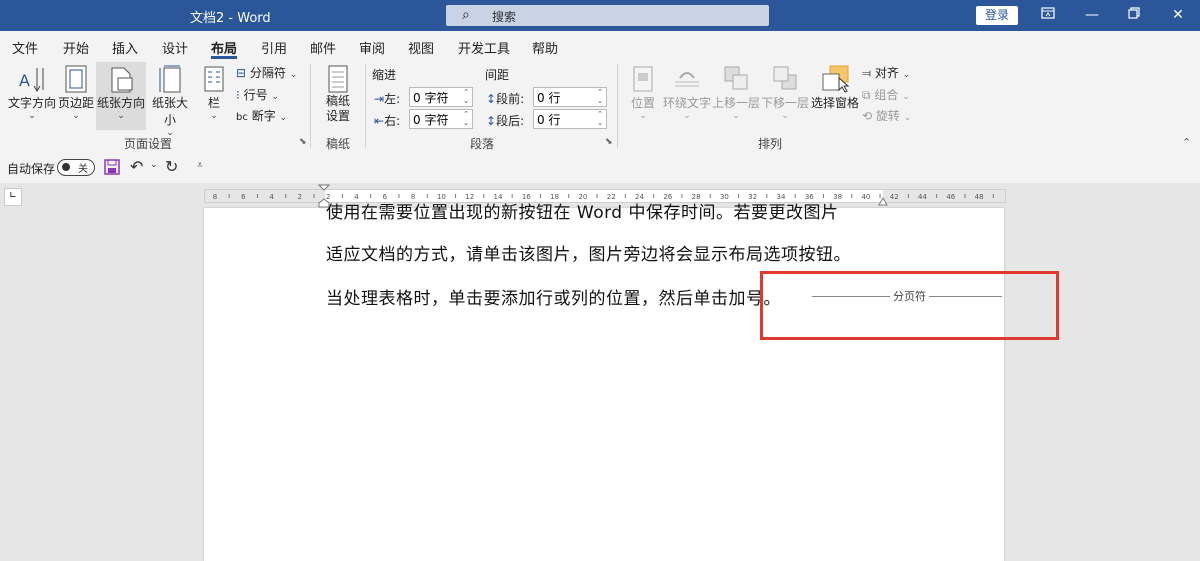 The height and width of the screenshot is (561, 1200). What do you see at coordinates (136, 166) in the screenshot?
I see `undo-icon: ↶` at bounding box center [136, 166].